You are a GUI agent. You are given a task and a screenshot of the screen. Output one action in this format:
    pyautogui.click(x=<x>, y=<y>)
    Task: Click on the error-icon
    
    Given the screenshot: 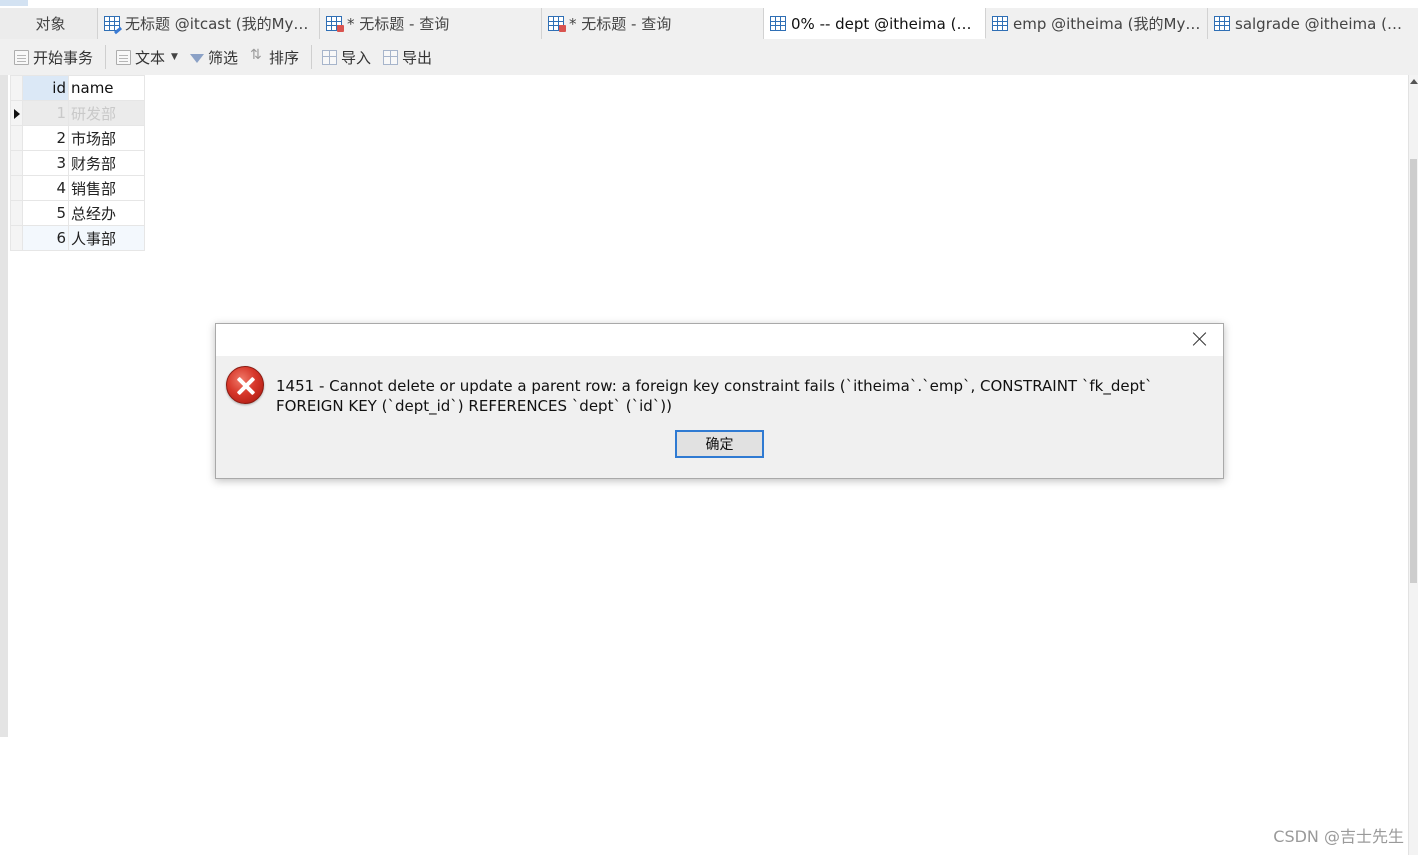 What is the action you would take?
    pyautogui.click(x=245, y=385)
    